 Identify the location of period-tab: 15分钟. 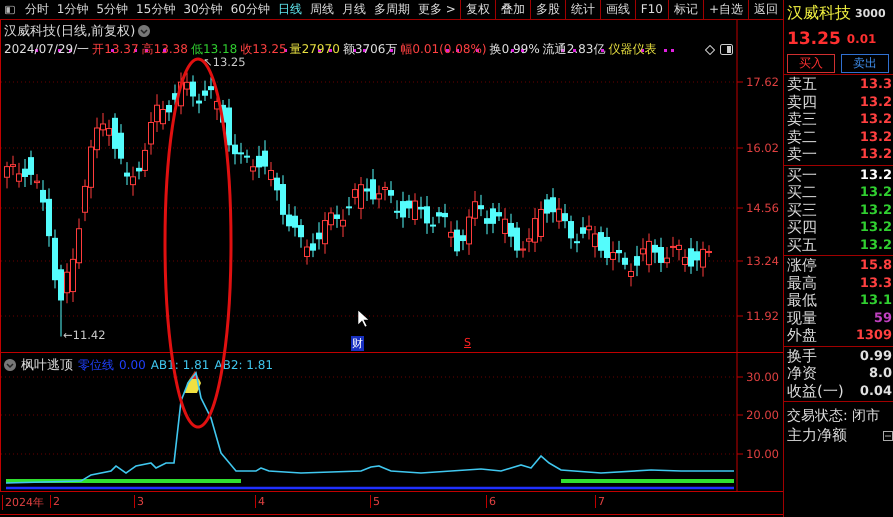
(156, 9).